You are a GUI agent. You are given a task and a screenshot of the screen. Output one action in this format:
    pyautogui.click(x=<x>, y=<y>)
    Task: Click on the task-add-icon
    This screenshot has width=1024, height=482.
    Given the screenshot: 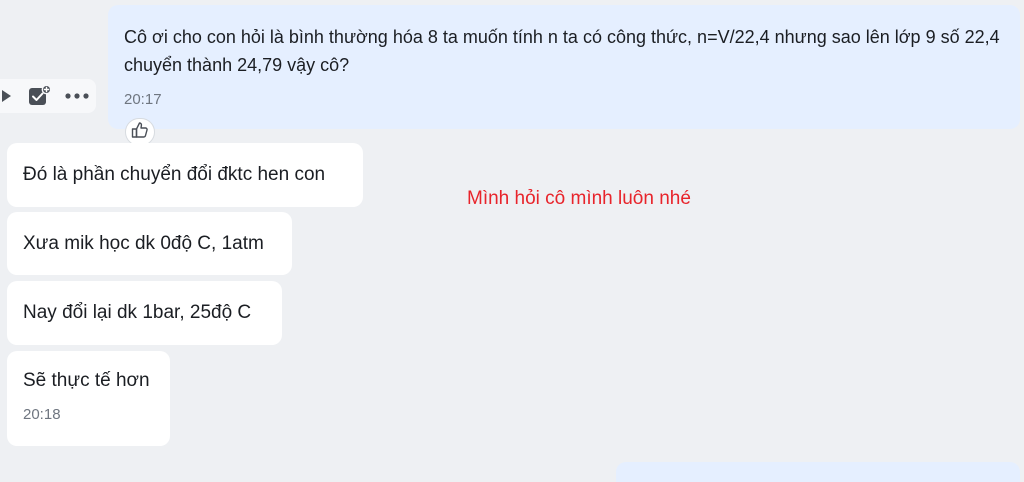 What is the action you would take?
    pyautogui.click(x=40, y=96)
    